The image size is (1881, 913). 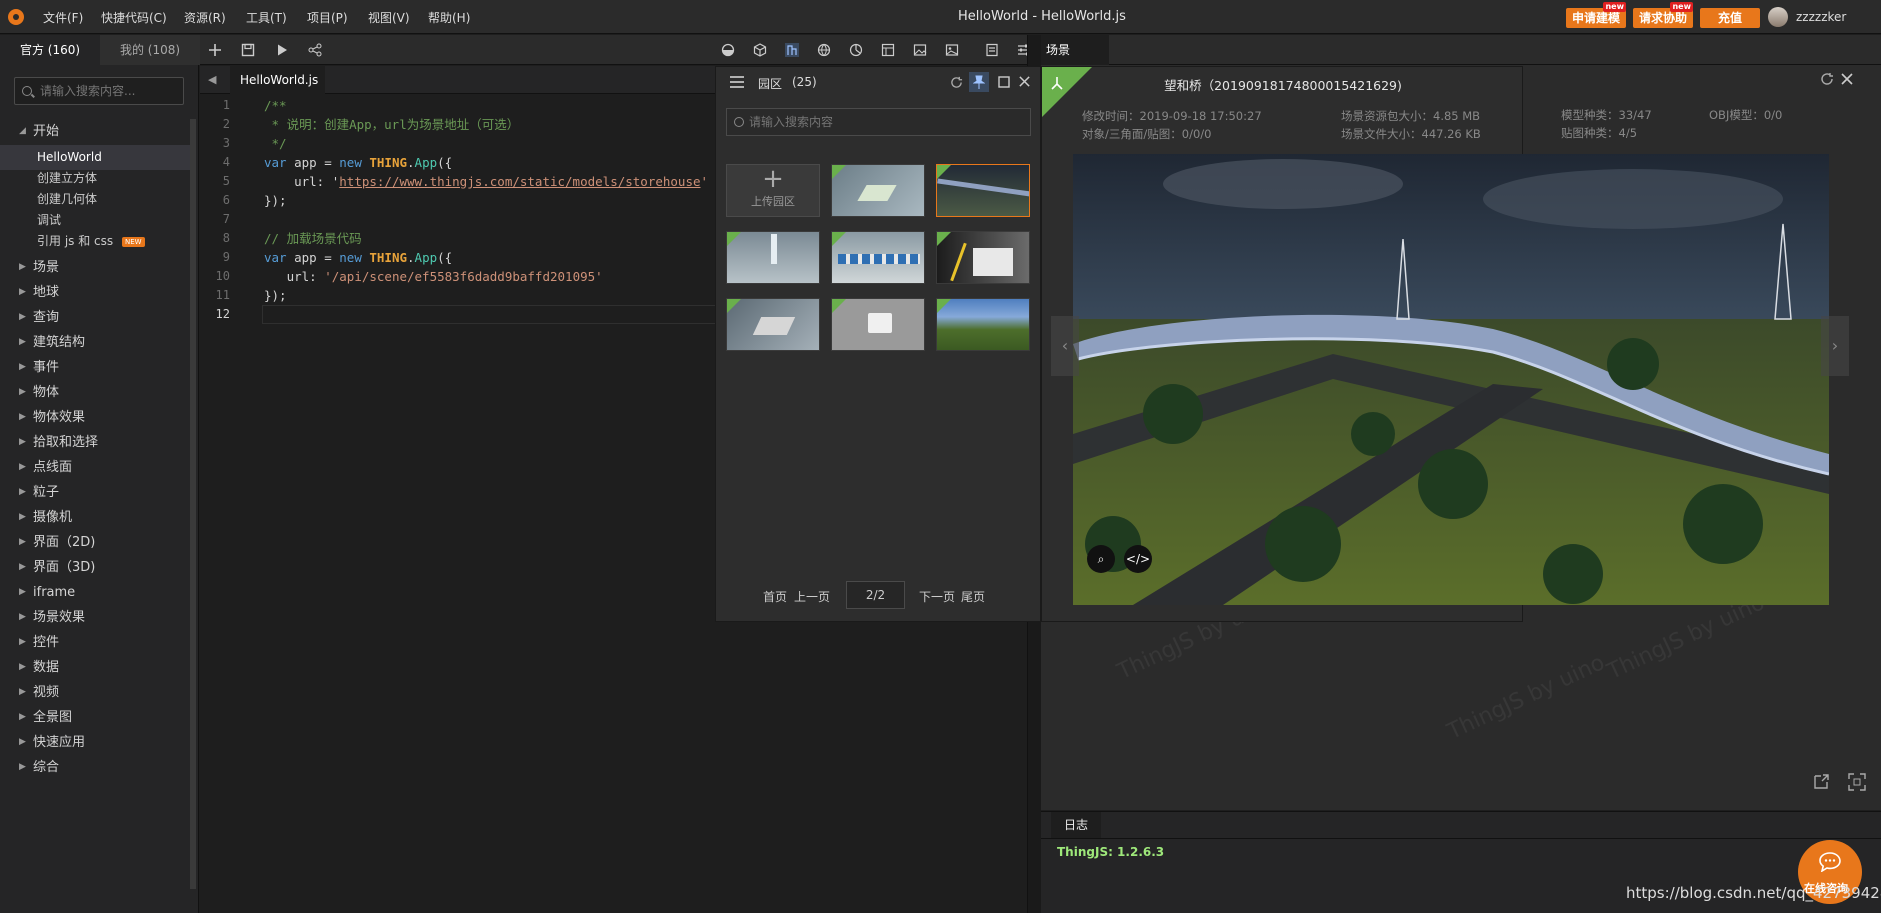 What do you see at coordinates (95, 267) in the screenshot?
I see `tree-group: ▶ 场景` at bounding box center [95, 267].